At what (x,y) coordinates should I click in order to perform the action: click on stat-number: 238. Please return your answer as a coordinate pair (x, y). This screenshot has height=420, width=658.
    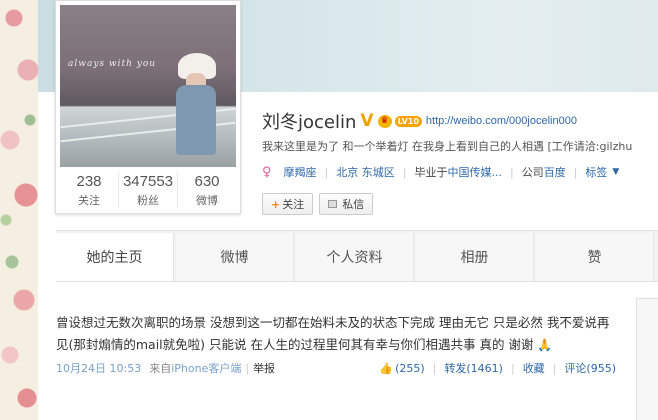
    Looking at the image, I should click on (89, 181).